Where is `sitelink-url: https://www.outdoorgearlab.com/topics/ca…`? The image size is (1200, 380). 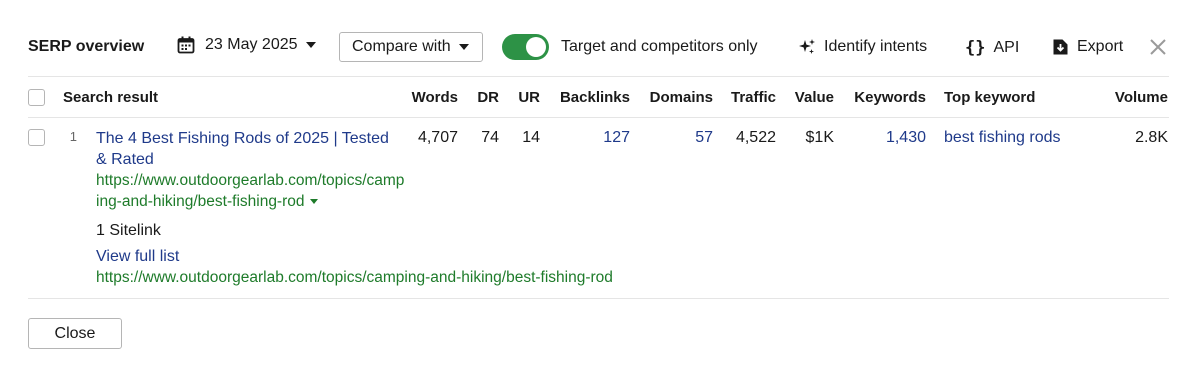 sitelink-url: https://www.outdoorgearlab.com/topics/ca… is located at coordinates (354, 278).